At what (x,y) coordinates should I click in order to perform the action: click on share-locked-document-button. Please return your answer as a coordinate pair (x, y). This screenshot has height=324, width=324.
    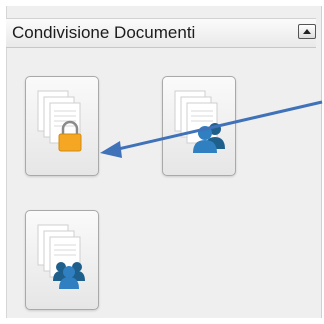
    Looking at the image, I should click on (62, 126).